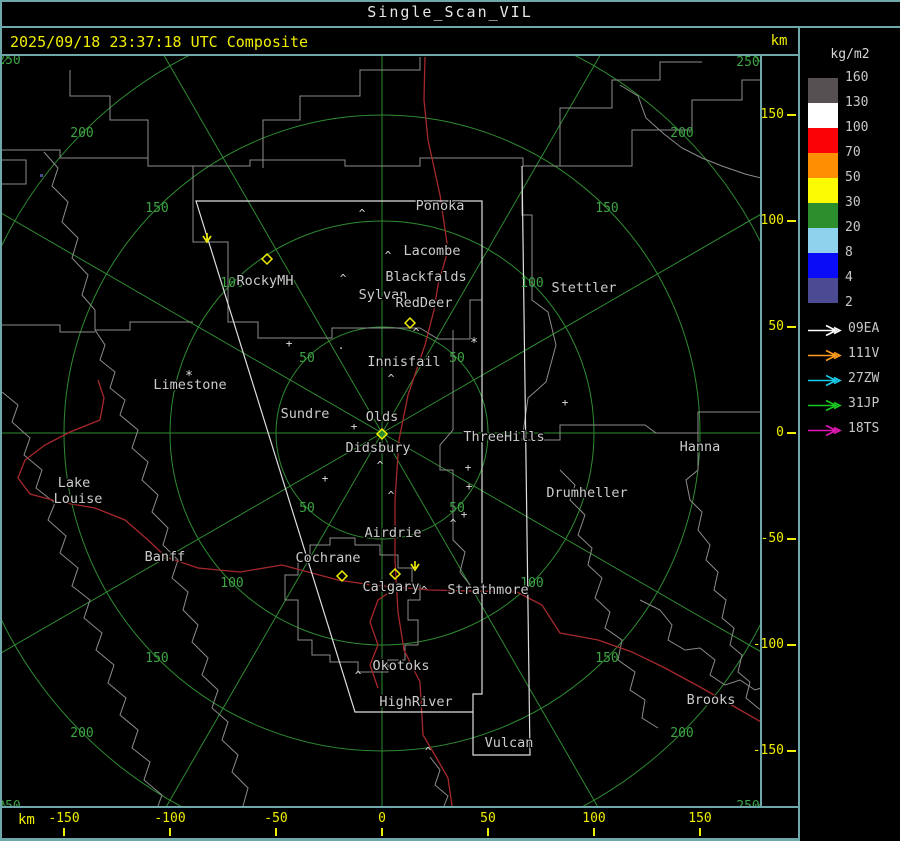 Image resolution: width=900 pixels, height=841 pixels. I want to click on city-label: Cochrane, so click(327, 558).